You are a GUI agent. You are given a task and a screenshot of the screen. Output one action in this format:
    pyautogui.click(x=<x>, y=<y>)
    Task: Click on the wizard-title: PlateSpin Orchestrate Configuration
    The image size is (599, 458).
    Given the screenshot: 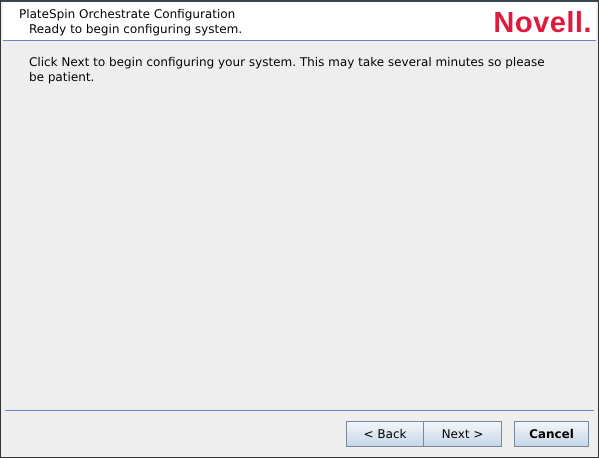 What is the action you would take?
    pyautogui.click(x=127, y=14)
    